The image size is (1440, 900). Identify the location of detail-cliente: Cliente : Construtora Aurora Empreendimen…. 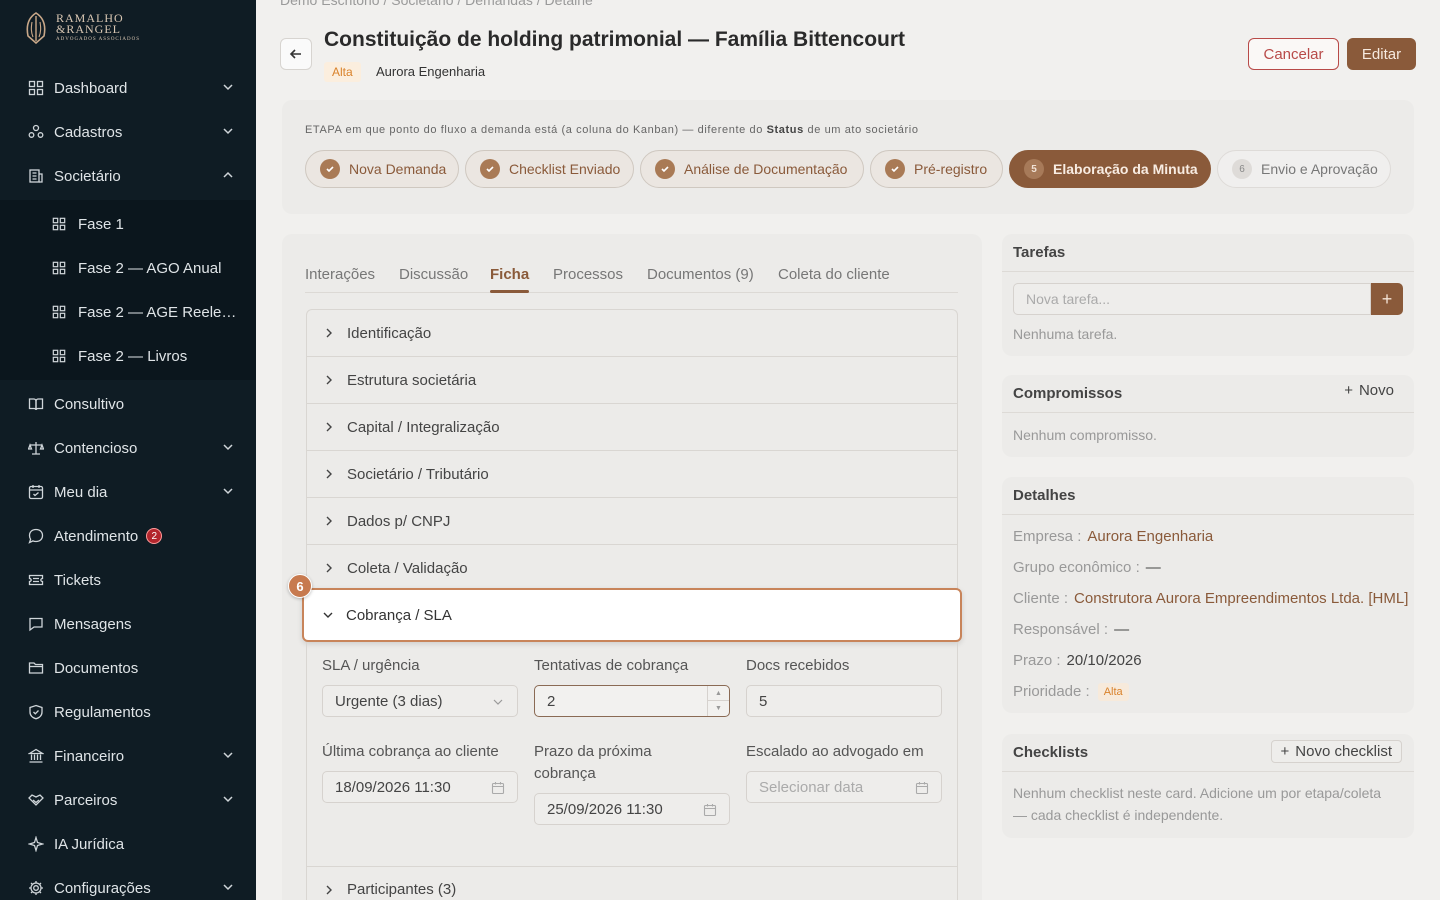
(1210, 598).